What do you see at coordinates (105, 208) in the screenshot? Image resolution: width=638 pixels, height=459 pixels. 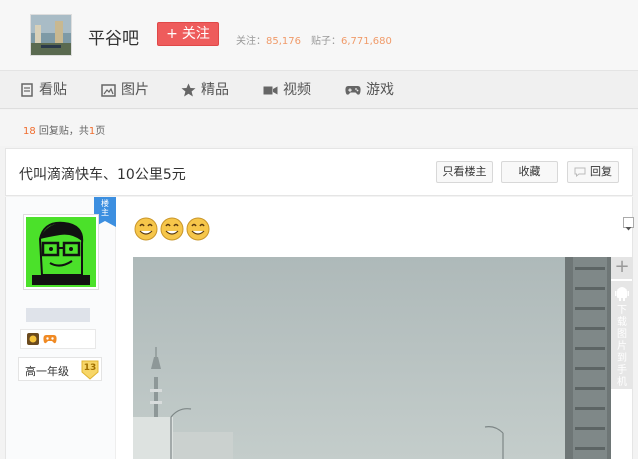 I see `thread-starter-badge-label: 楼主` at bounding box center [105, 208].